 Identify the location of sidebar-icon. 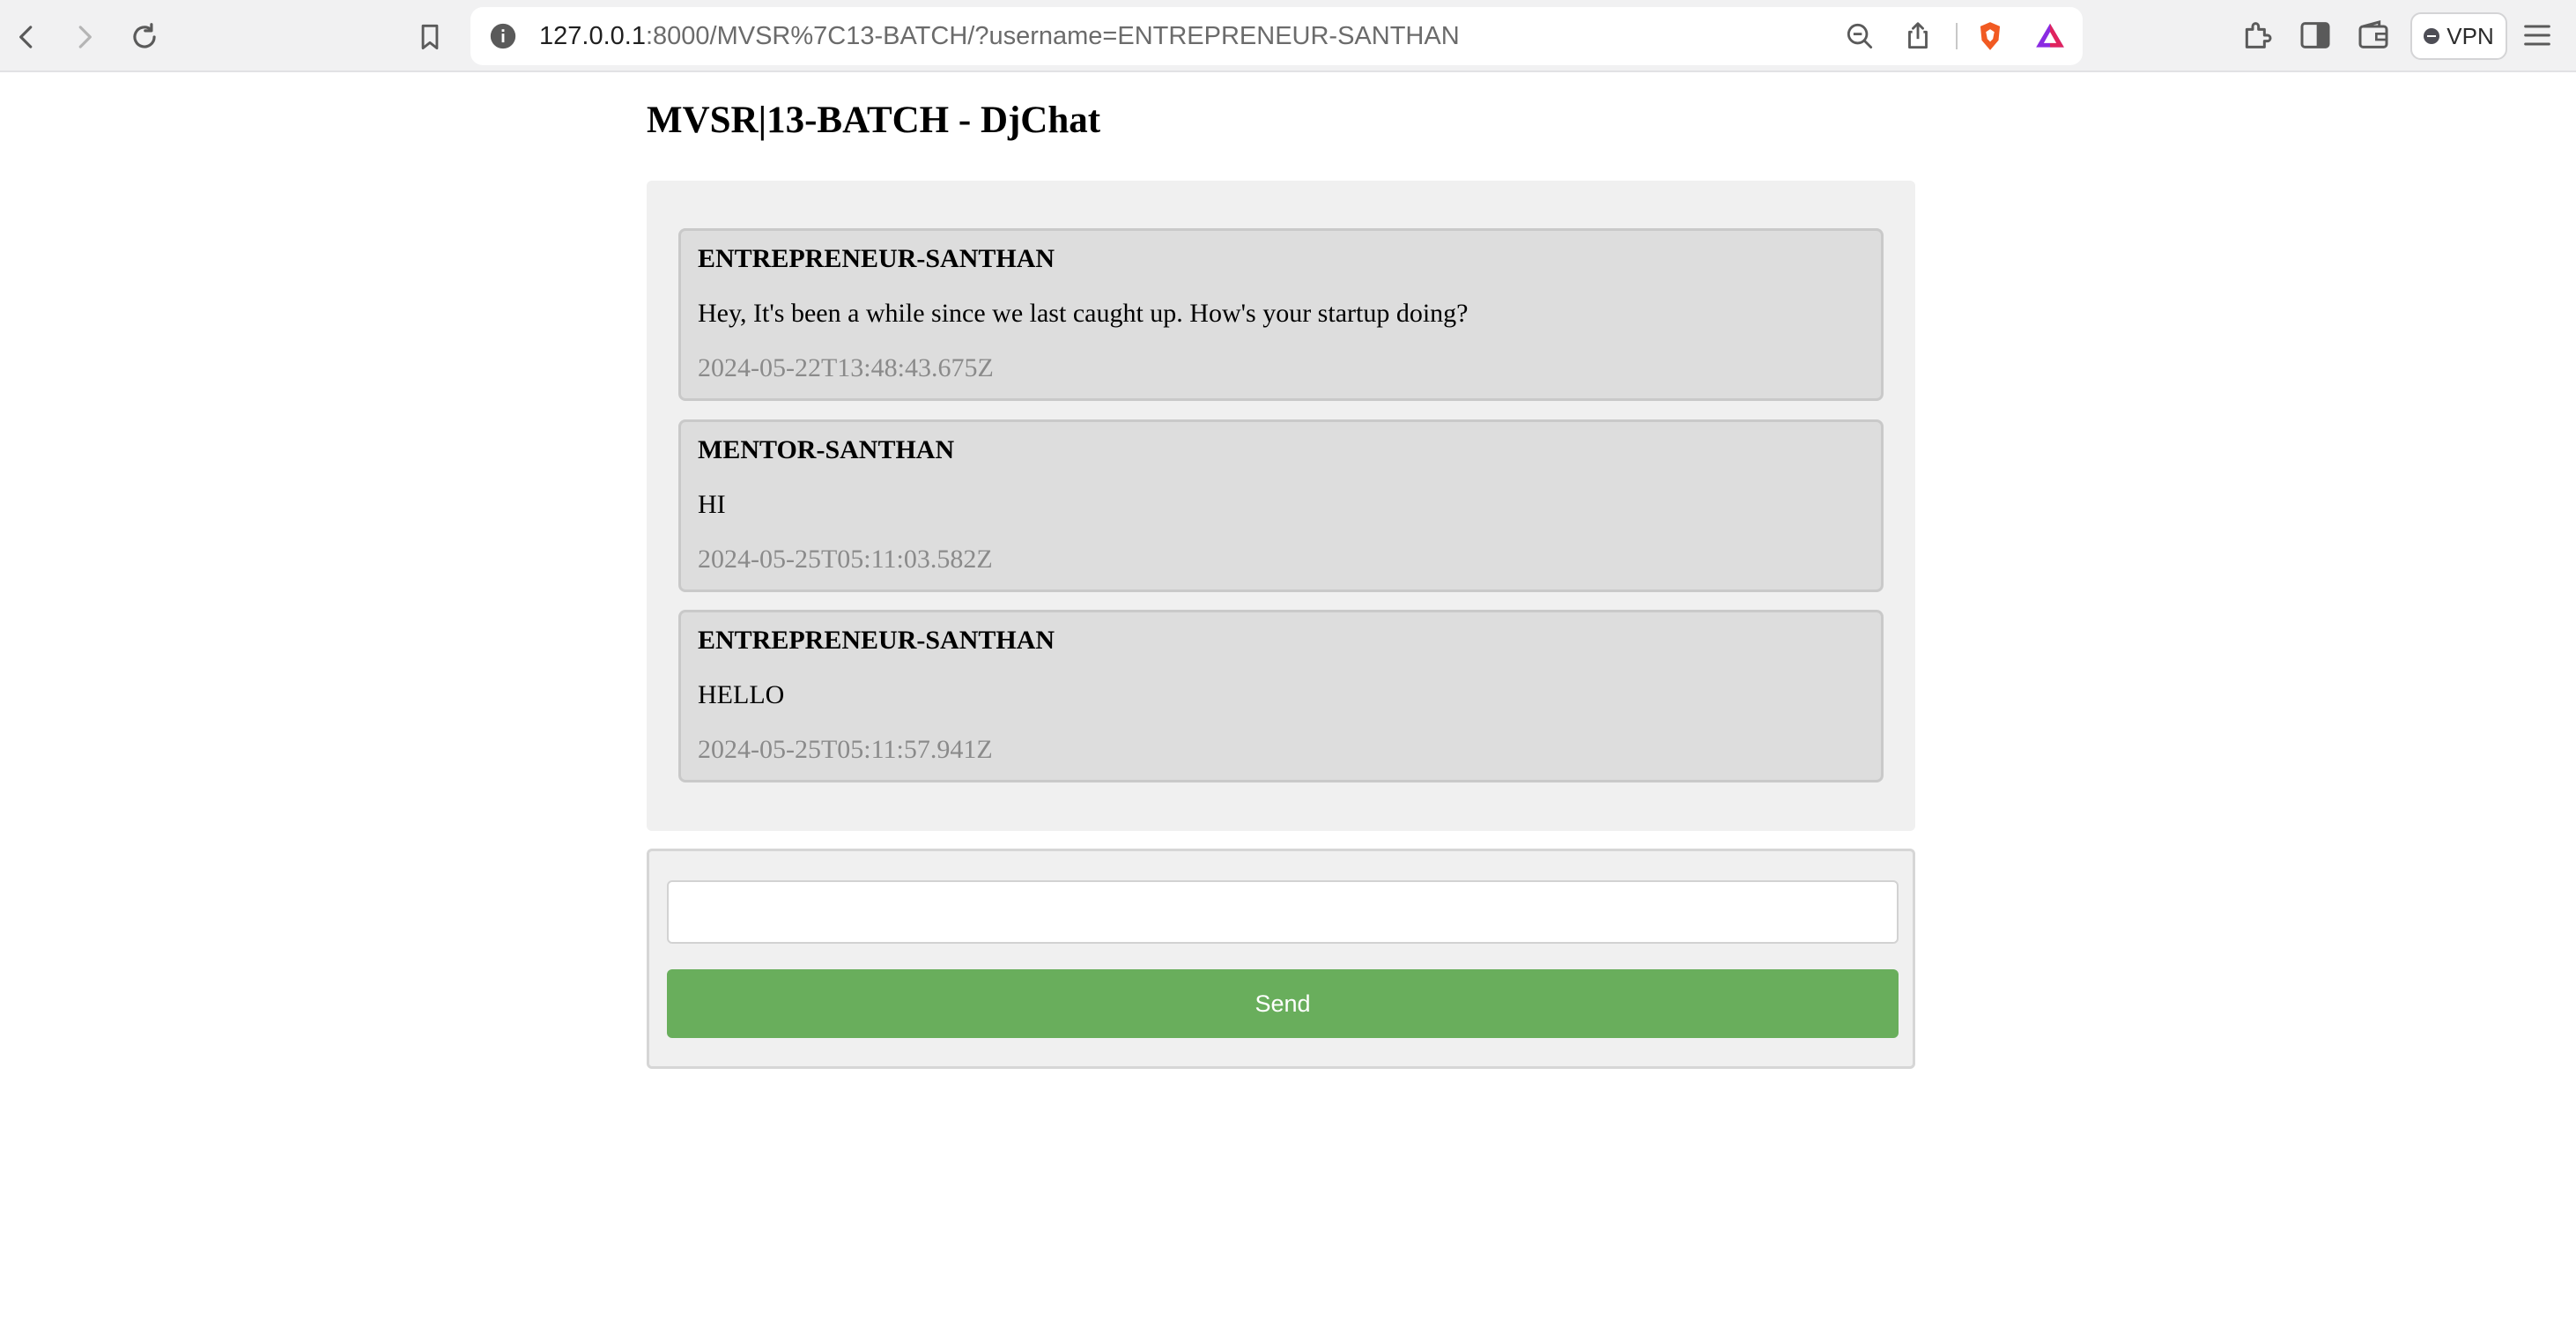
(2315, 35).